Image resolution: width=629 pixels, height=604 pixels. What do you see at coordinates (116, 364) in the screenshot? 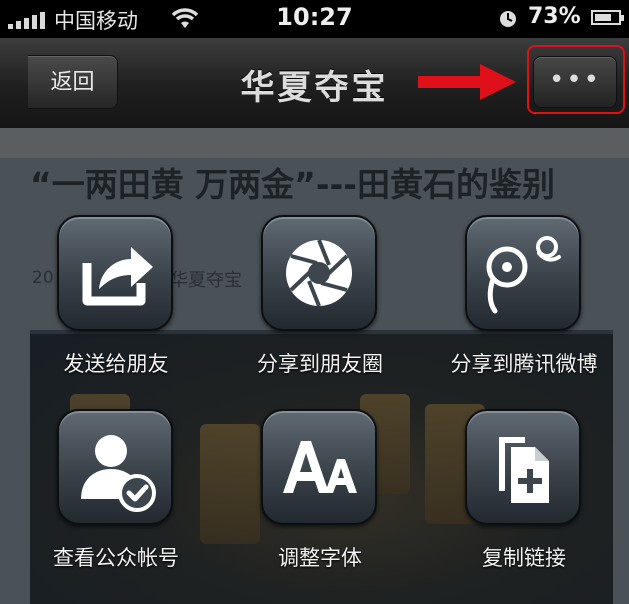
I see `share-to-friend-label: 发送给朋友` at bounding box center [116, 364].